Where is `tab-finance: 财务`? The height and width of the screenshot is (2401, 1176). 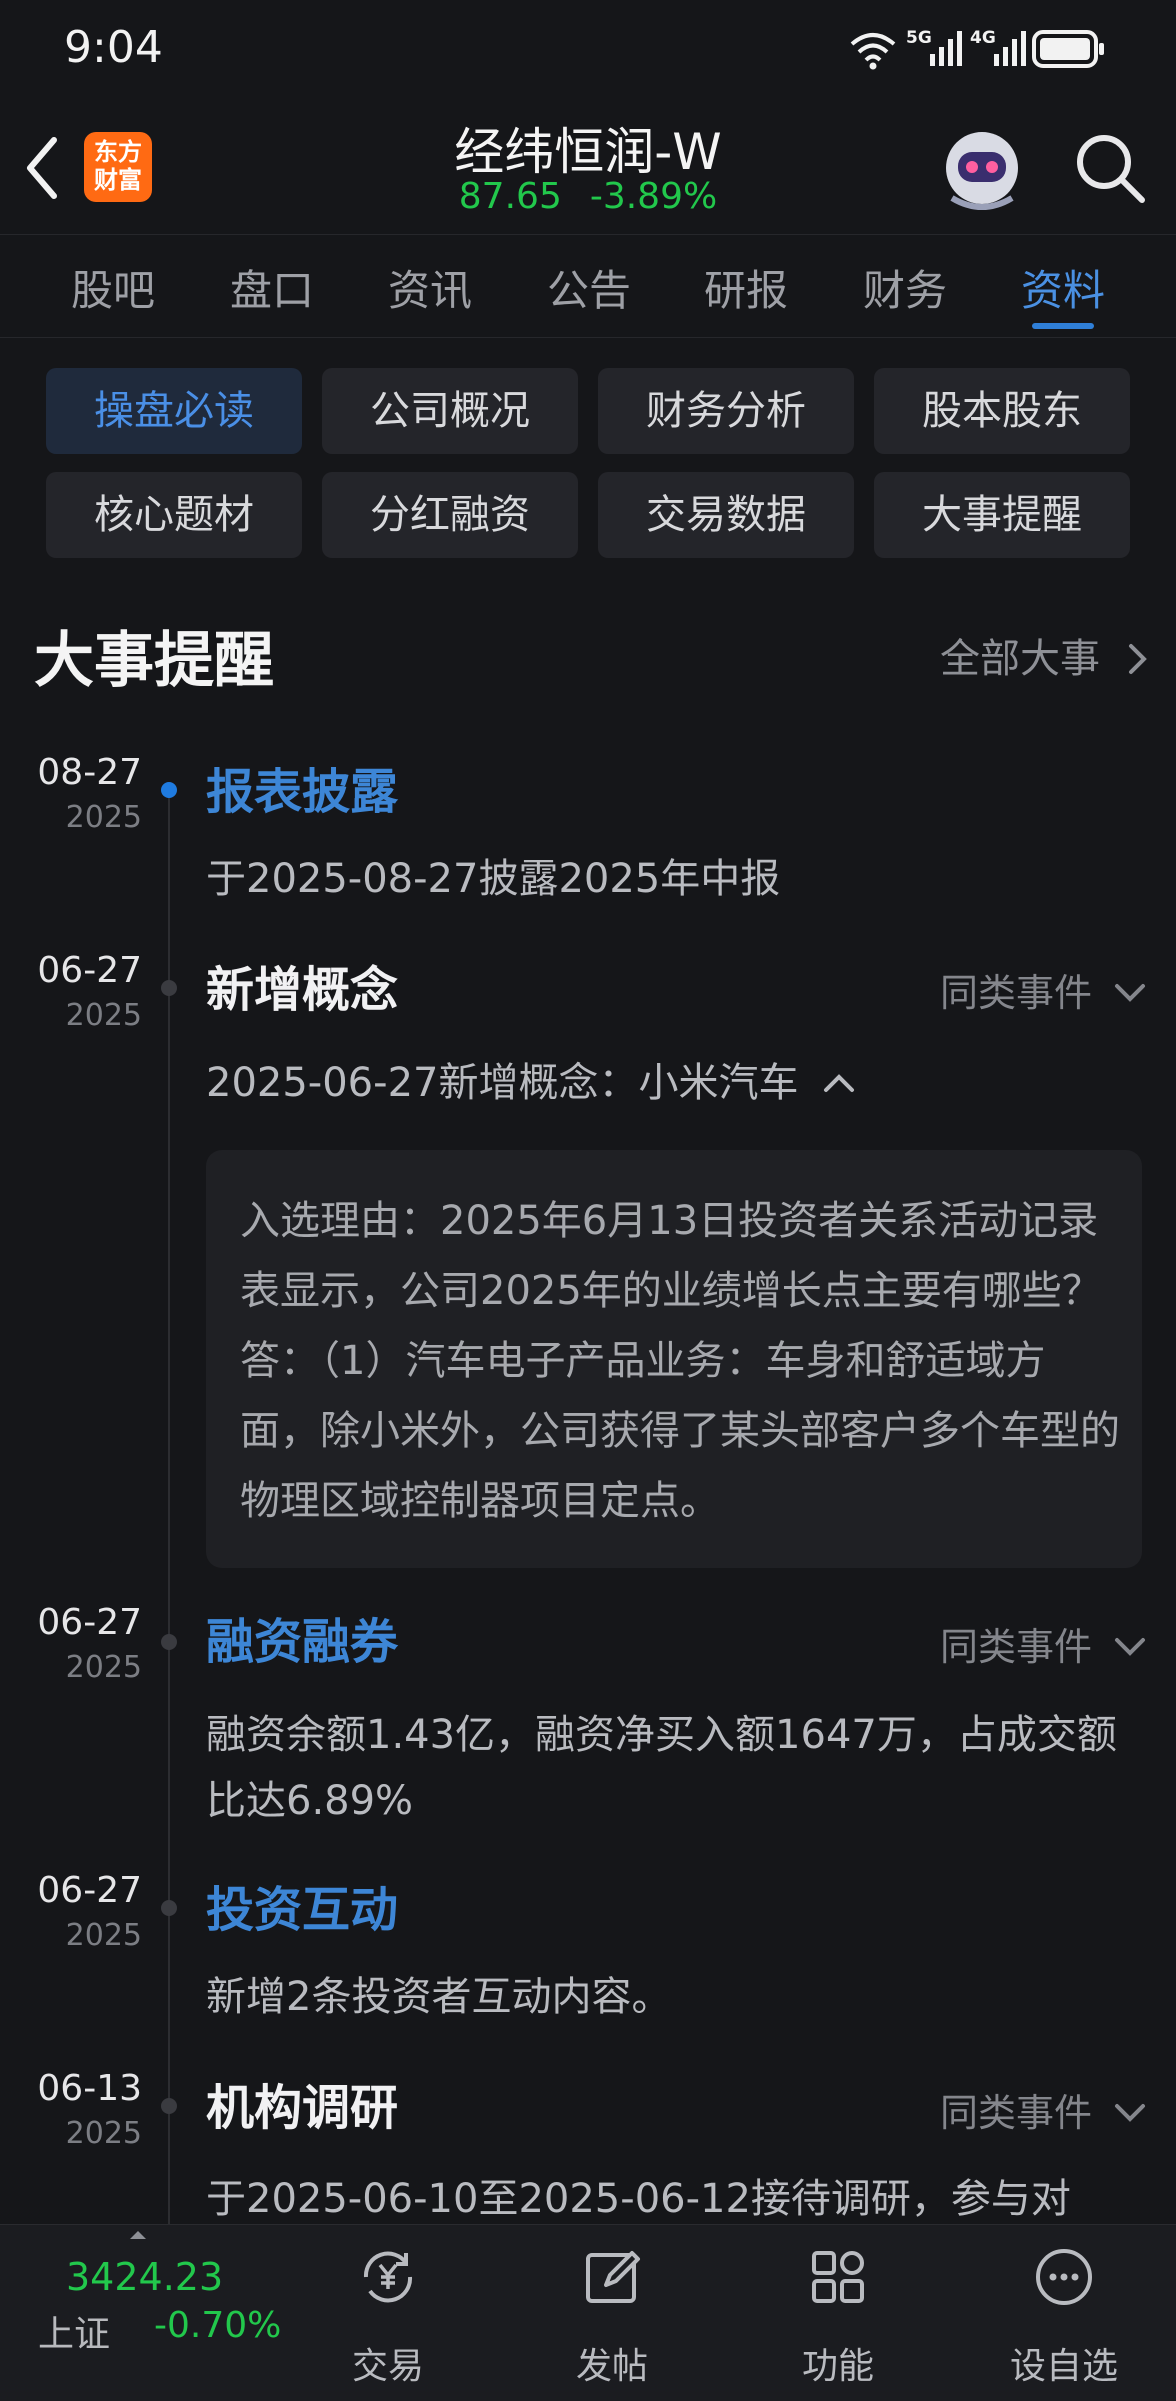 tab-finance: 财务 is located at coordinates (905, 287).